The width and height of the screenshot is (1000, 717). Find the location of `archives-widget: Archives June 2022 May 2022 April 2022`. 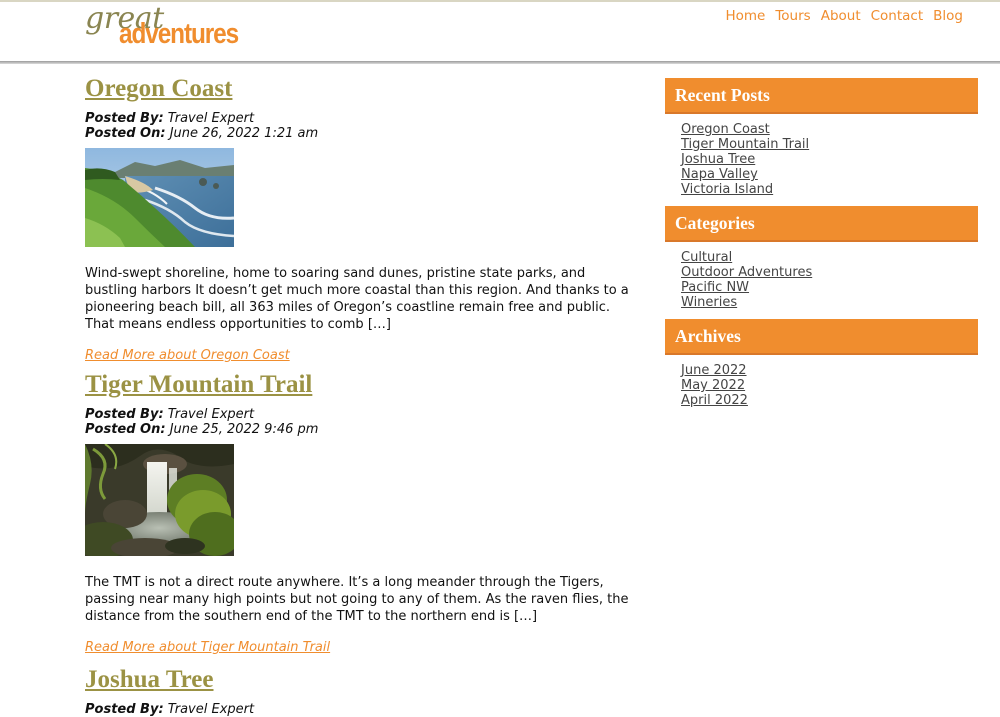

archives-widget: Archives June 2022 May 2022 April 2022 is located at coordinates (821, 368).